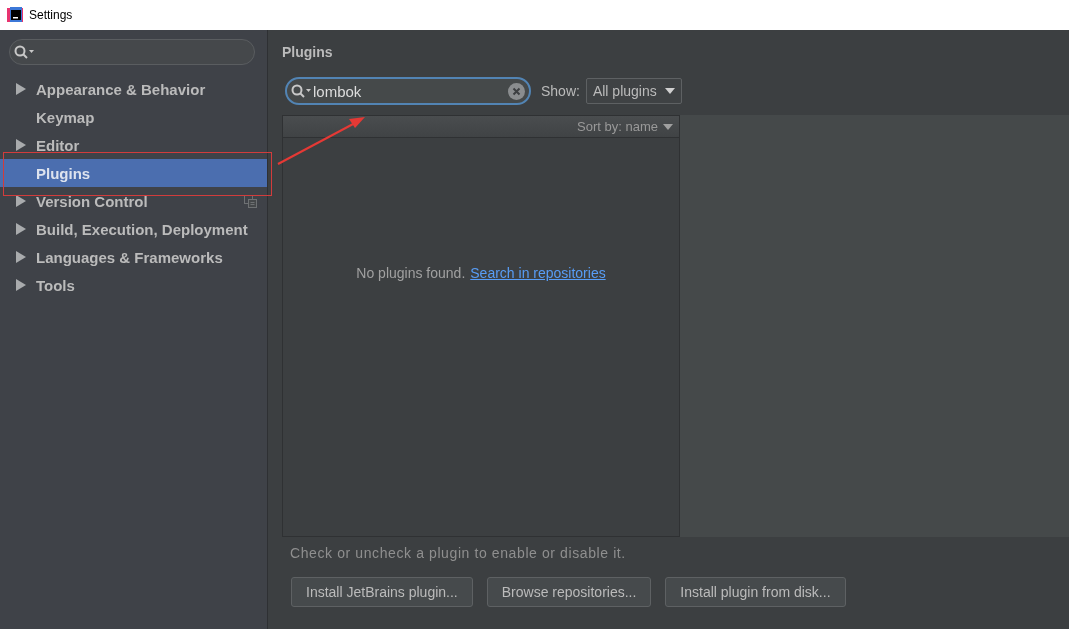 The image size is (1069, 629). I want to click on hint-text: Check or uncheck a plugin to enable or disable it., so click(458, 553).